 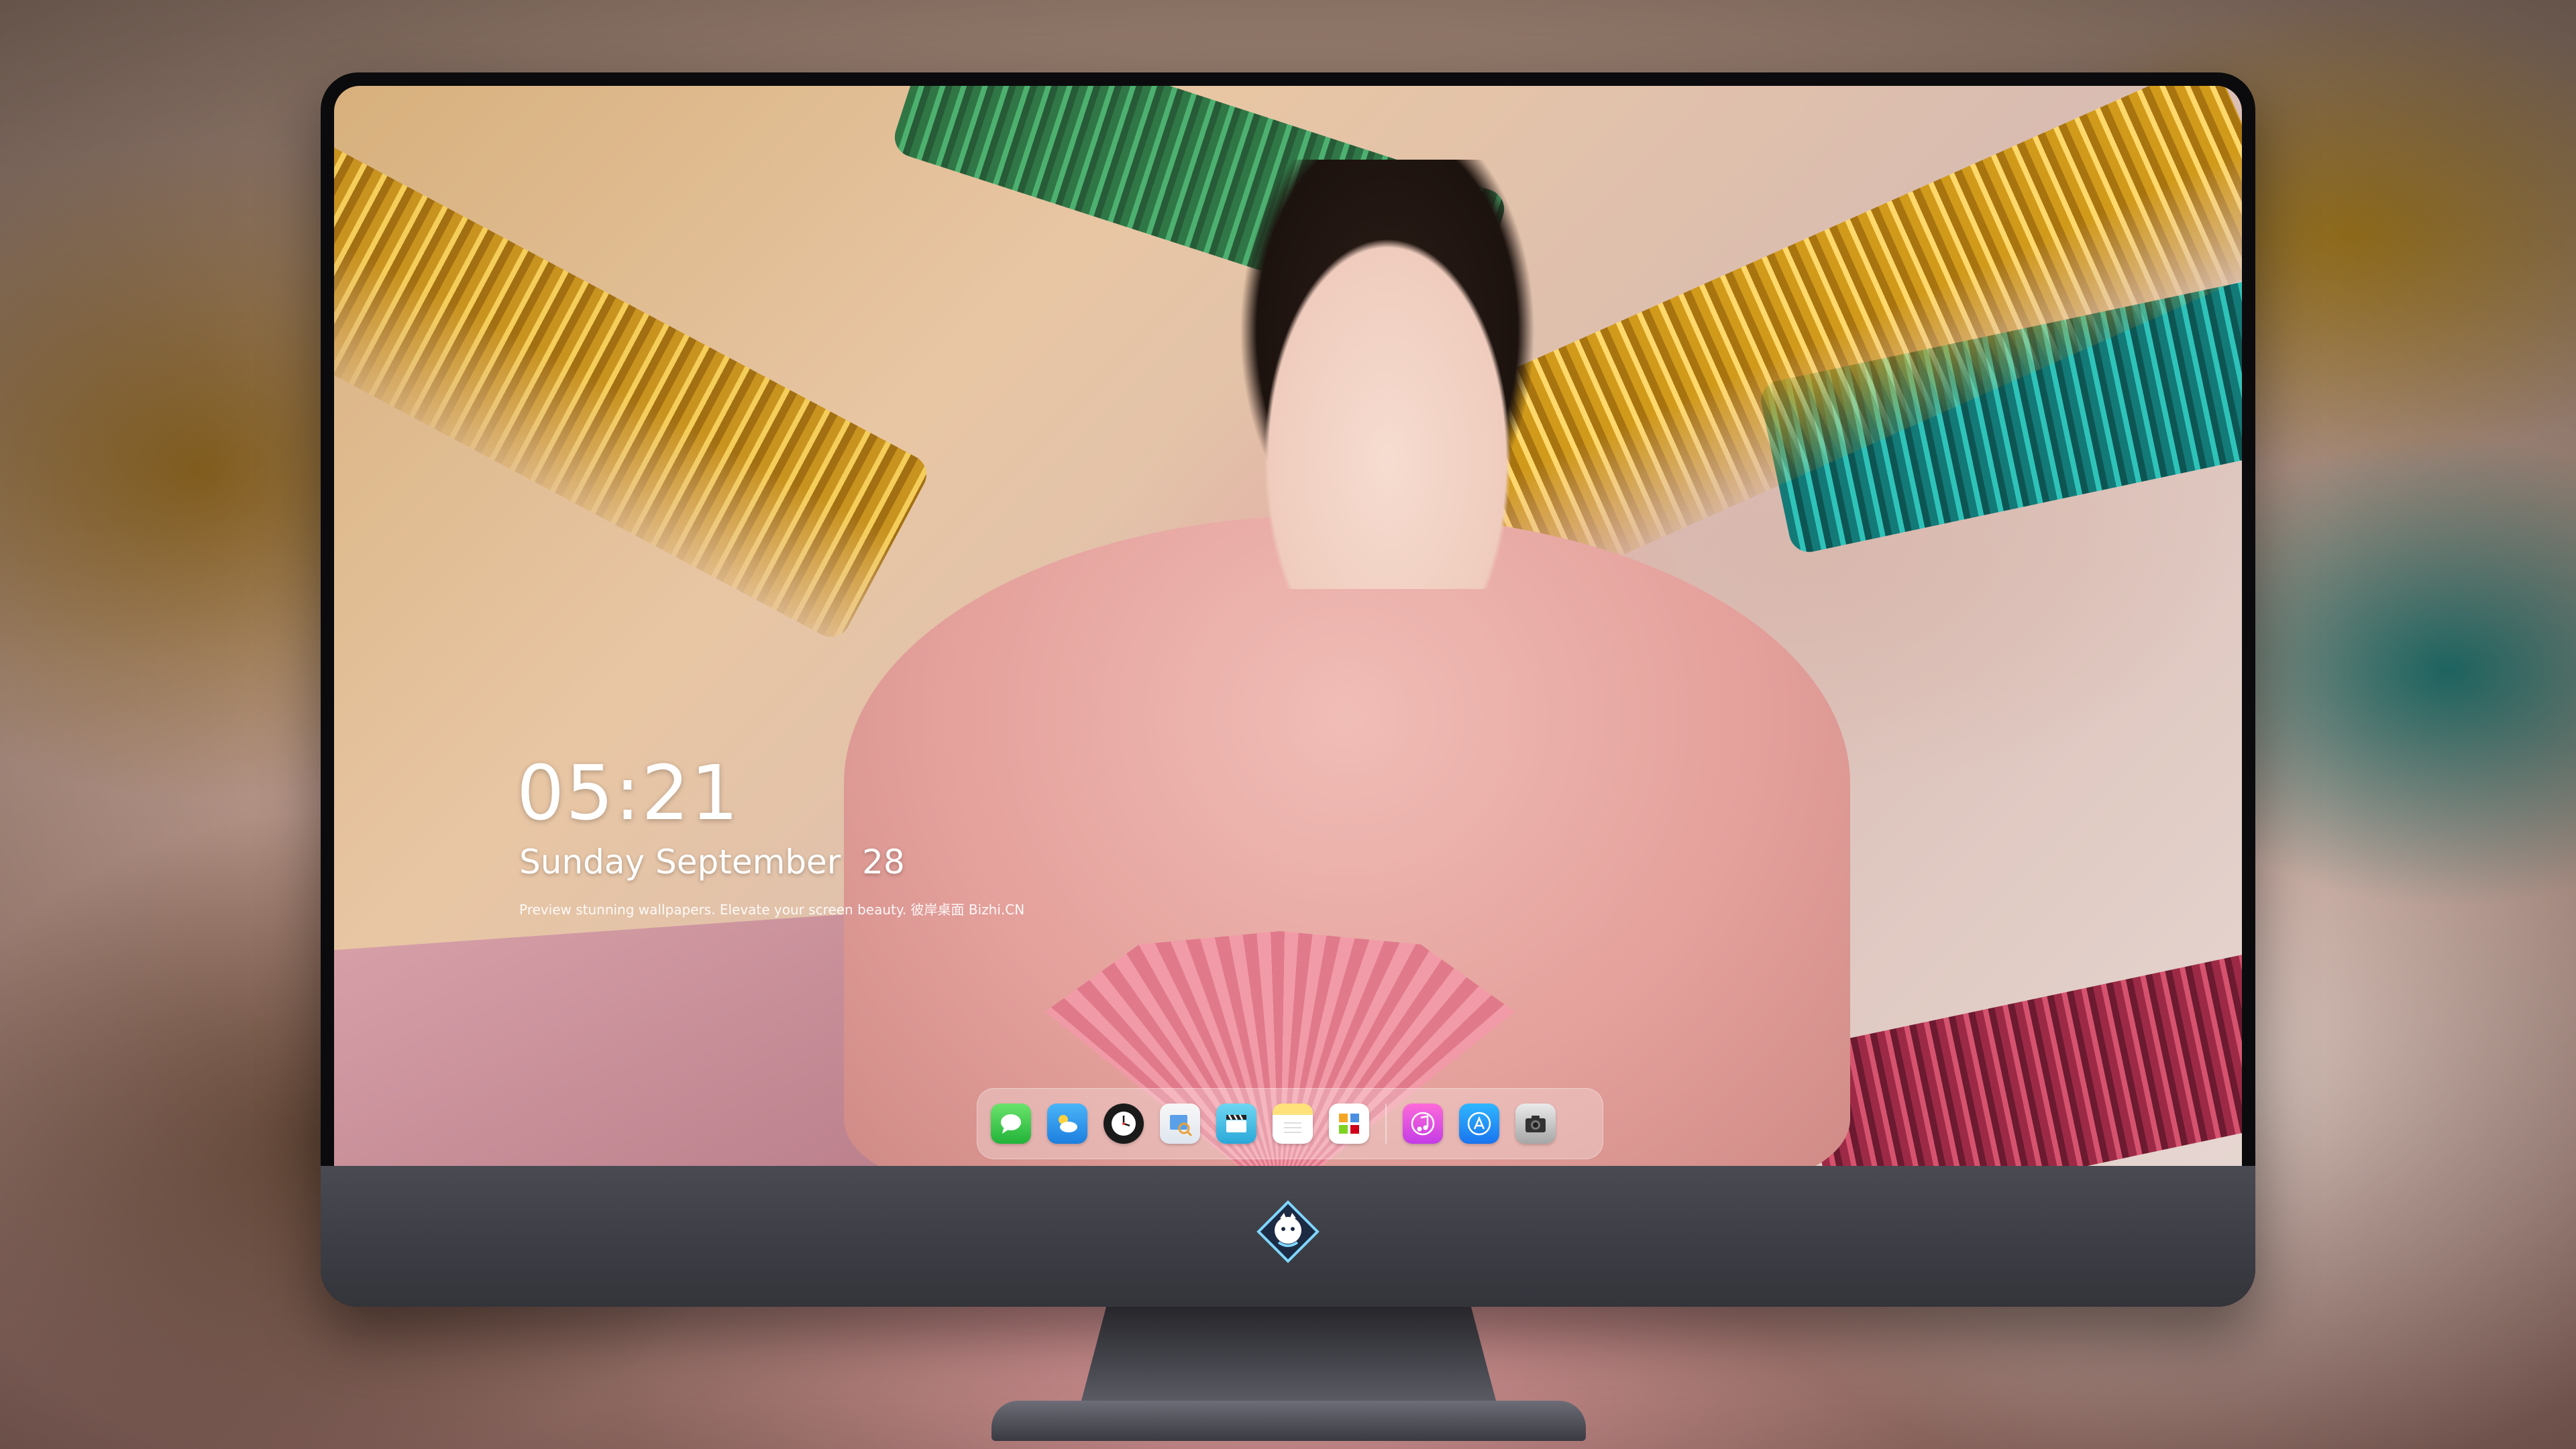 I want to click on wallpaper-red-garland, so click(x=2019, y=1051).